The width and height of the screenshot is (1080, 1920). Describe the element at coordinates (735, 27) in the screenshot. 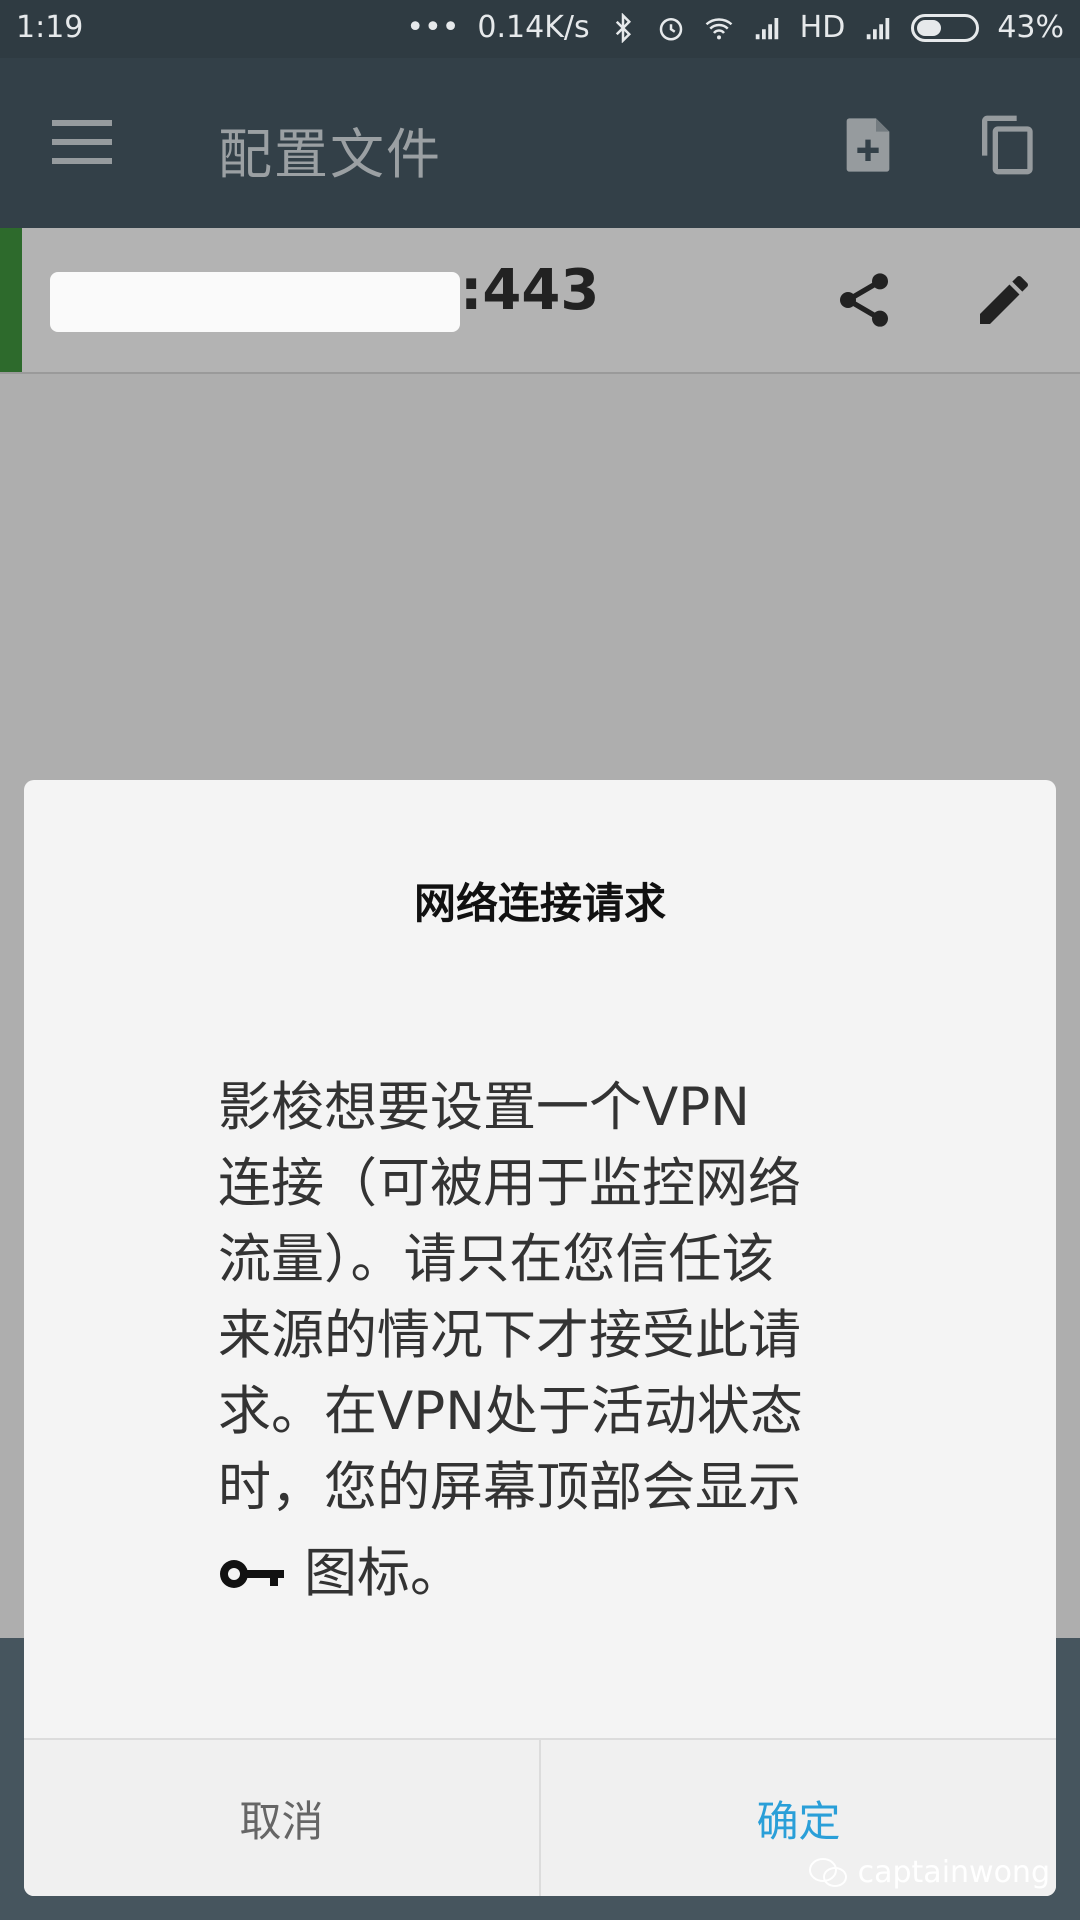

I see `status-icons: ••• 0.14K/s HD 43%` at that location.